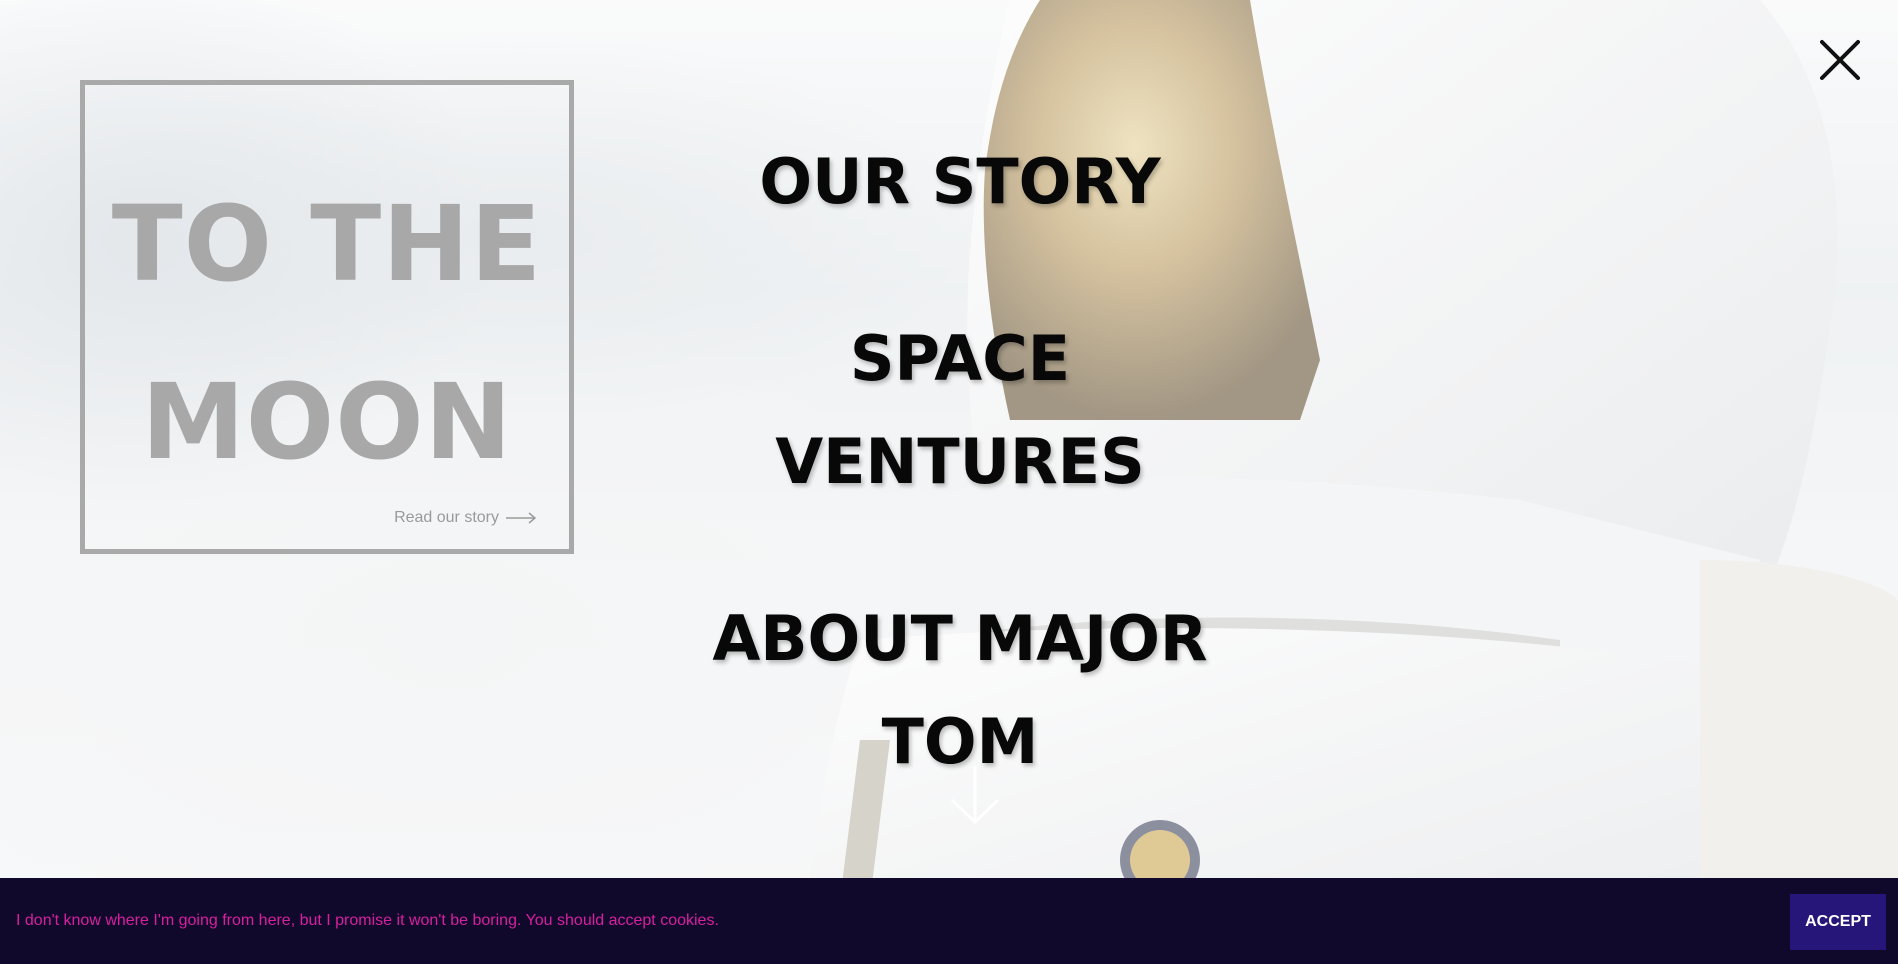  Describe the element at coordinates (327, 244) in the screenshot. I see `promo-title-line1: TO THE` at that location.